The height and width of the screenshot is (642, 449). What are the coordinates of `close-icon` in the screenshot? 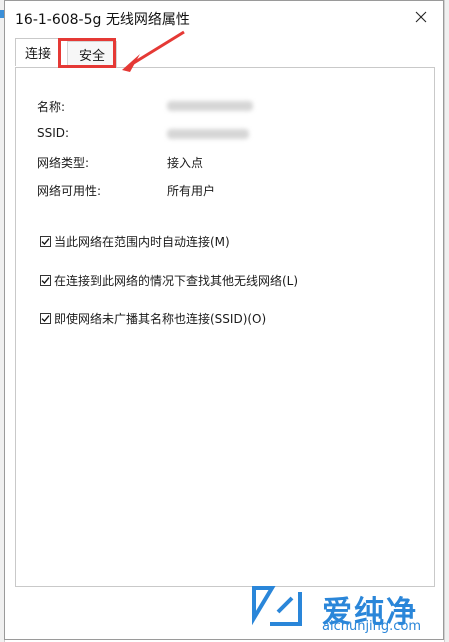 It's located at (421, 17).